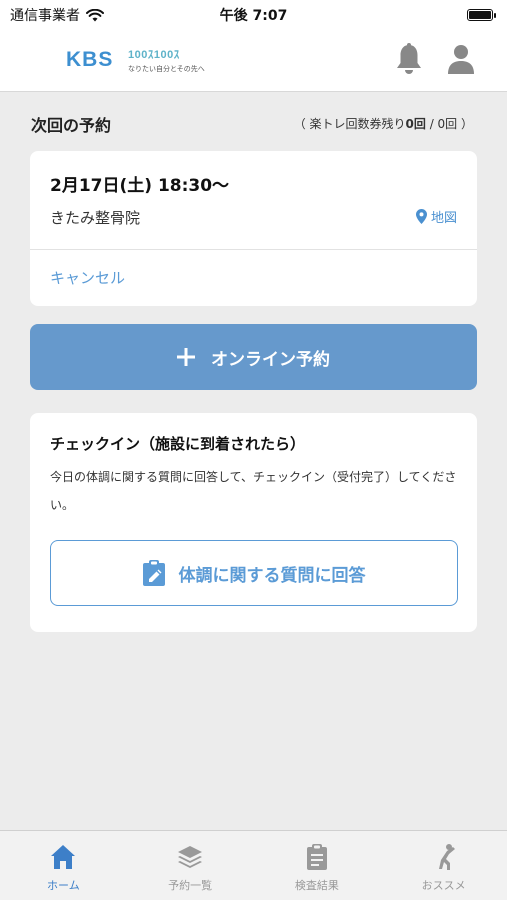 The height and width of the screenshot is (900, 507). I want to click on health-questionnaire-label: 体調に関する質問に回答, so click(272, 575).